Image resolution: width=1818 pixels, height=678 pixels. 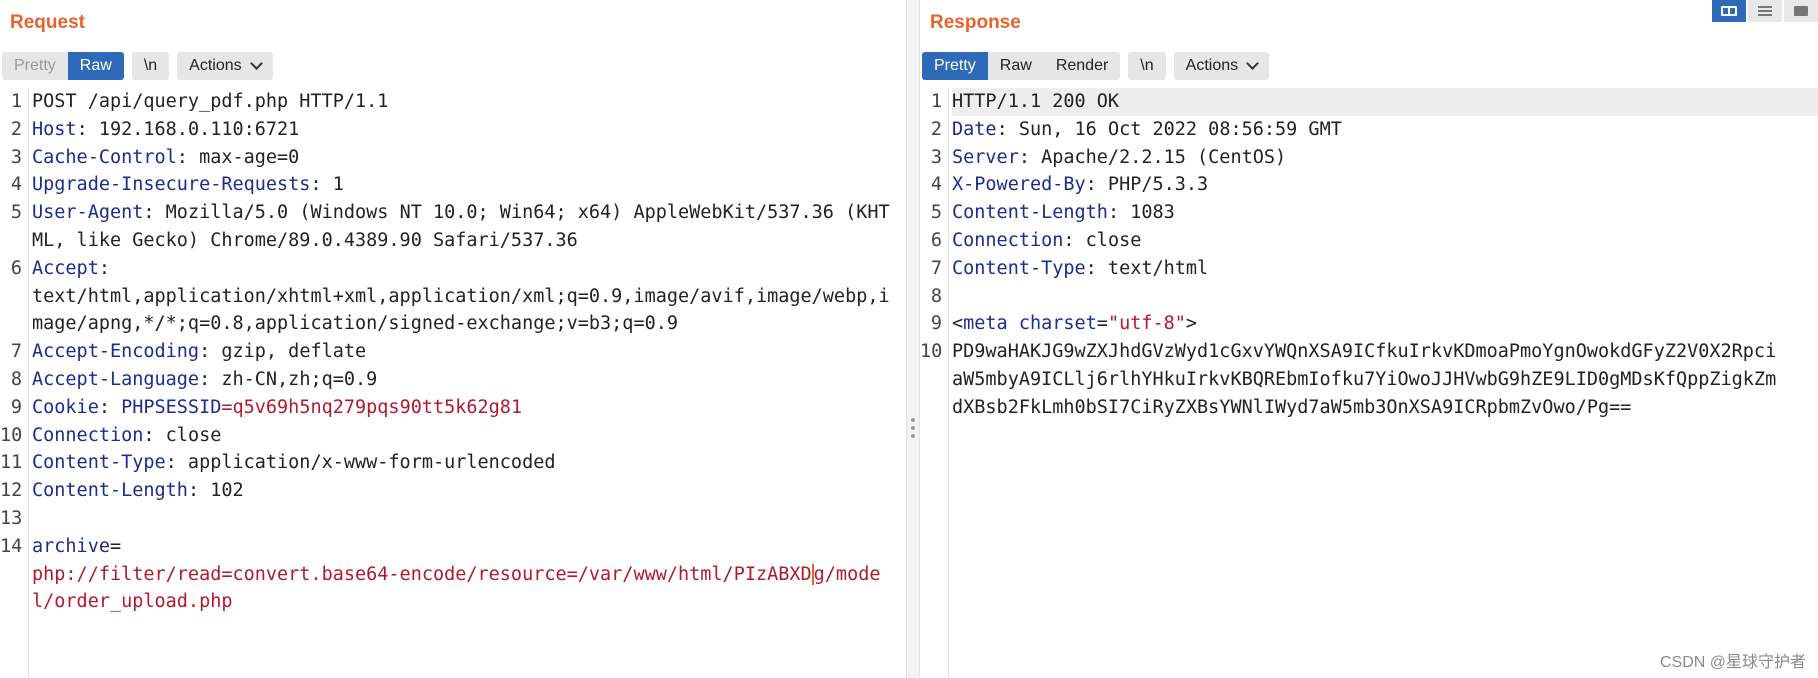 I want to click on code-line: 12 Content-Length: 102, so click(x=453, y=491).